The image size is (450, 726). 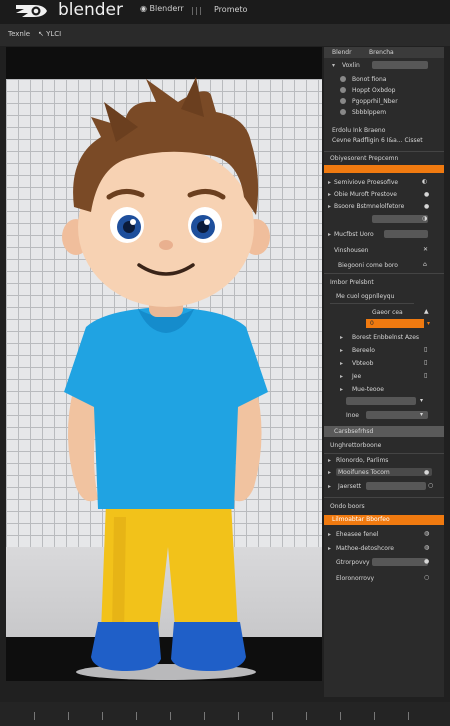 What do you see at coordinates (230, 9) in the screenshot?
I see `menu-button-prometo: Prometo` at bounding box center [230, 9].